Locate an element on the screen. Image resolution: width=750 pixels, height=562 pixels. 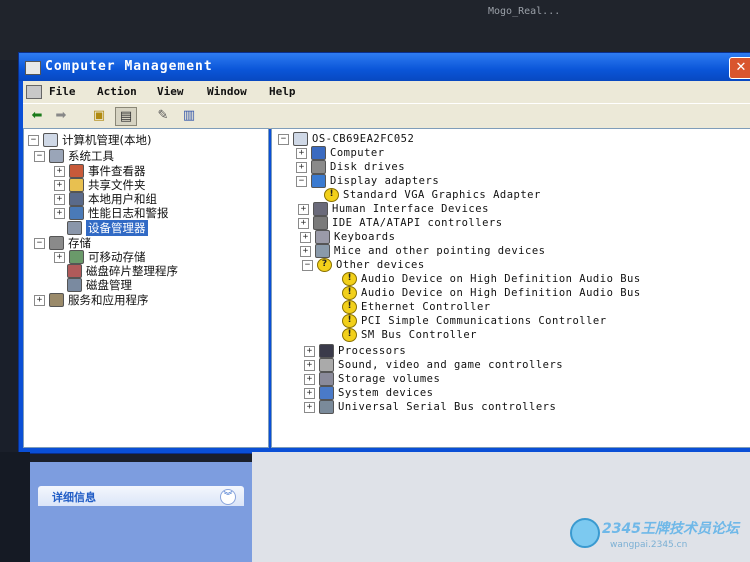
tree-item-removable-storage: + 可移动存储 is located at coordinates (100, 257).